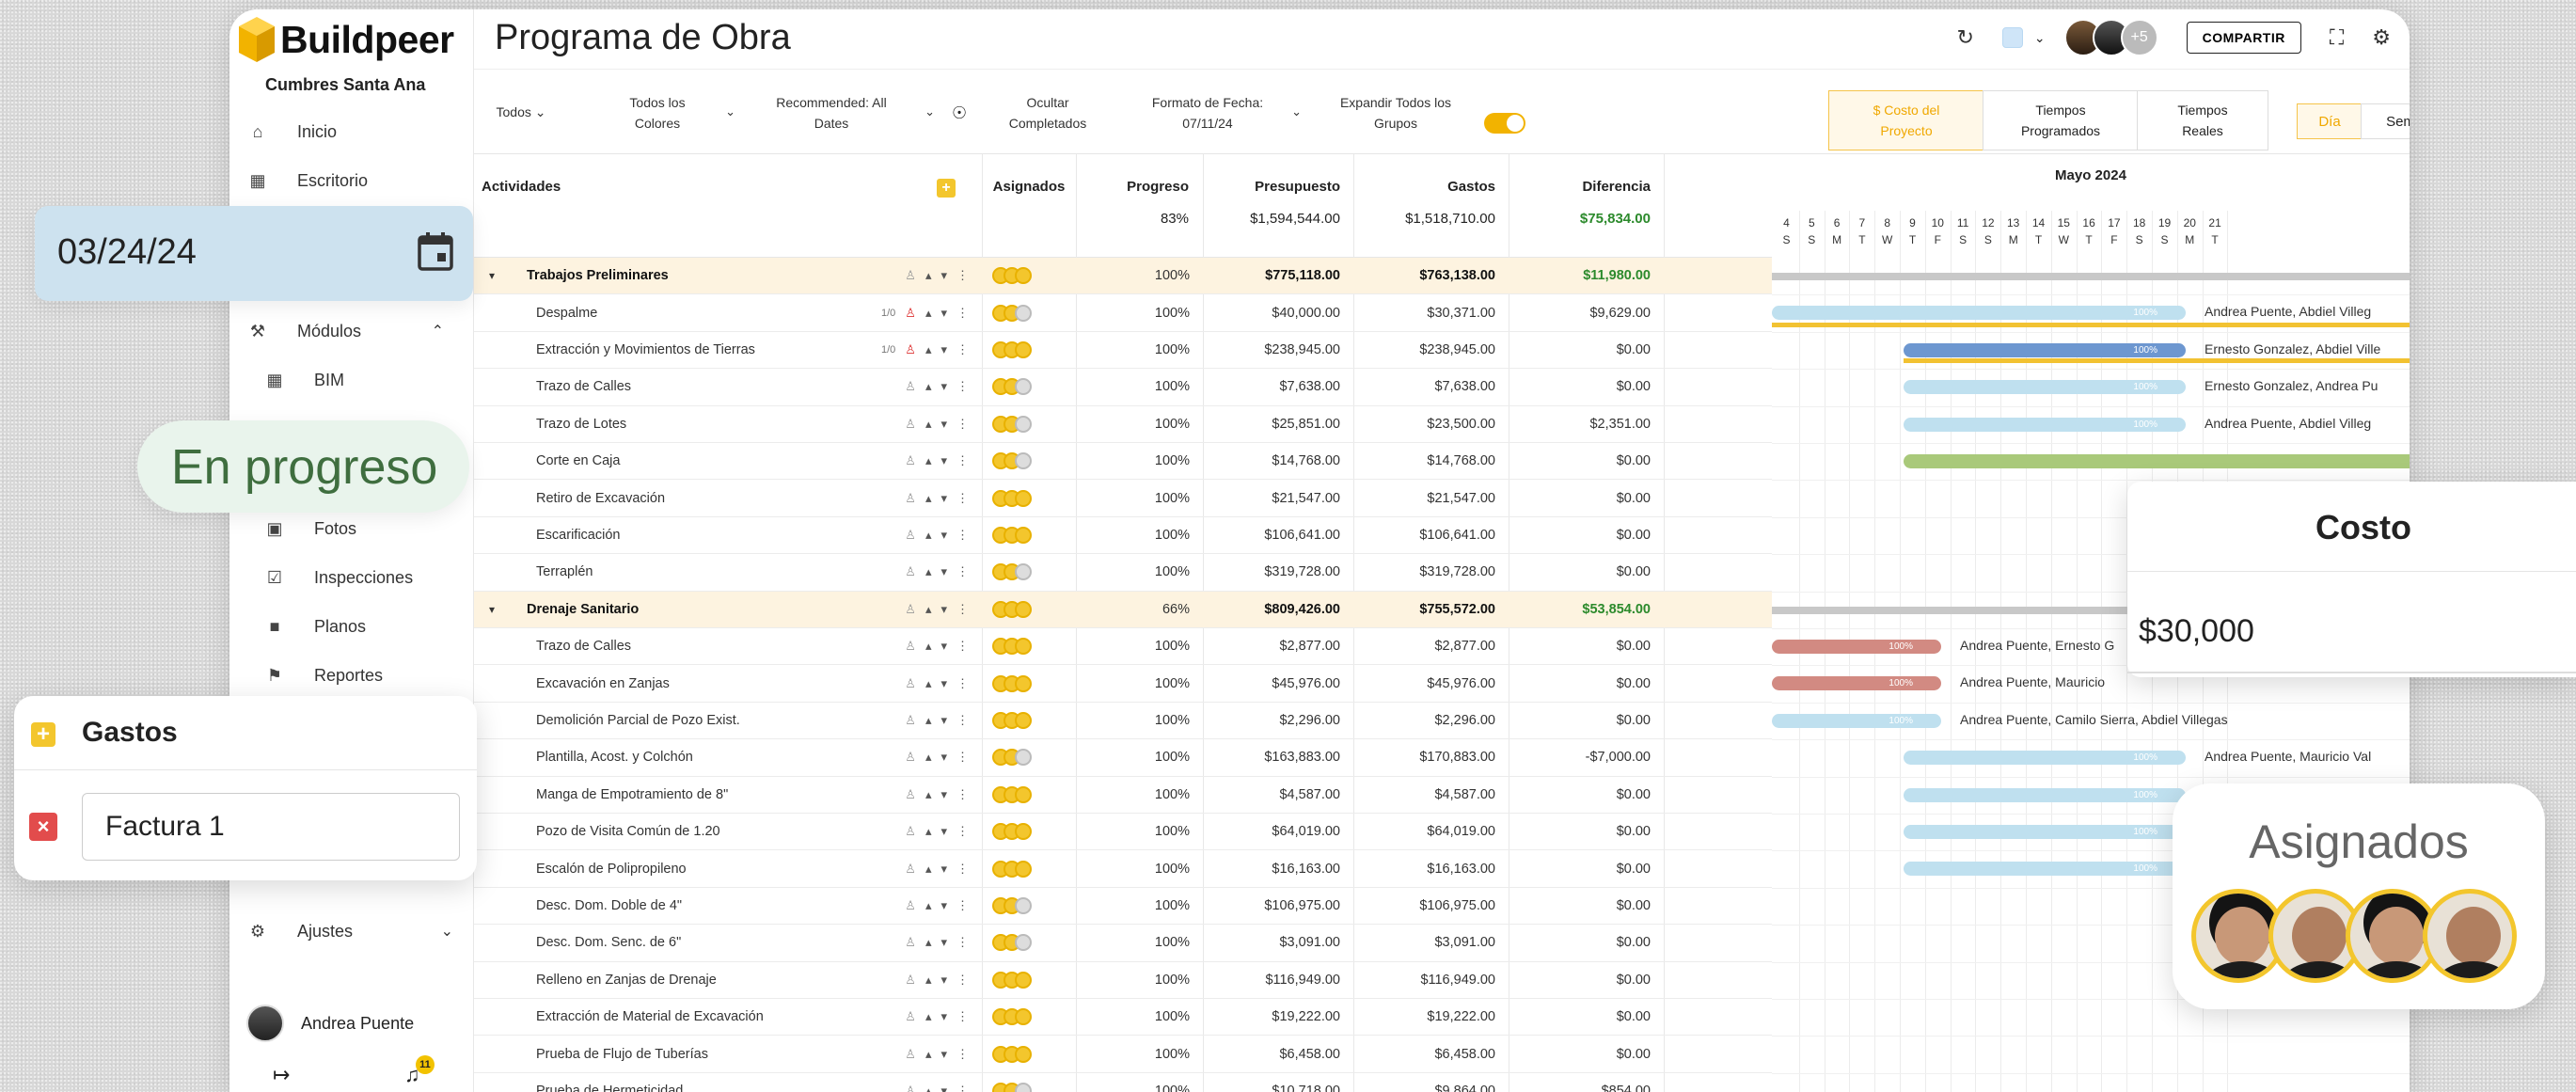 This screenshot has width=2576, height=1092. Describe the element at coordinates (2337, 37) in the screenshot. I see `fullscreen-icon: ⛶` at that location.